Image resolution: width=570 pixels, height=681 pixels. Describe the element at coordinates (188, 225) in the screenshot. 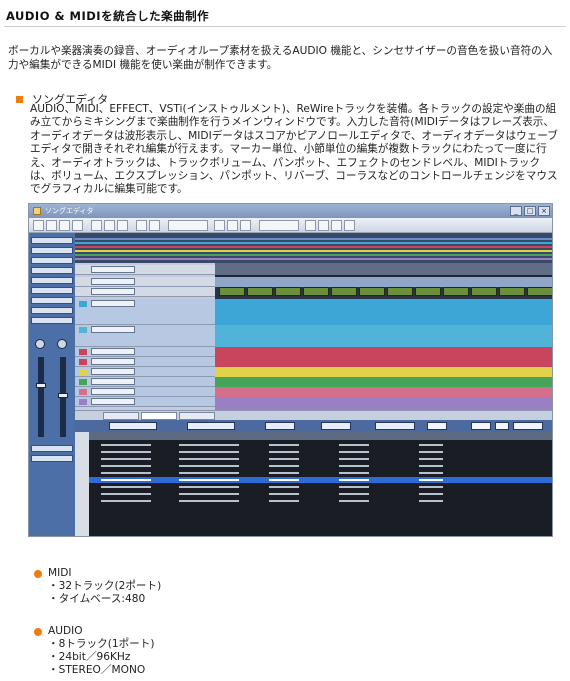

I see `toolbar-snap-select` at that location.